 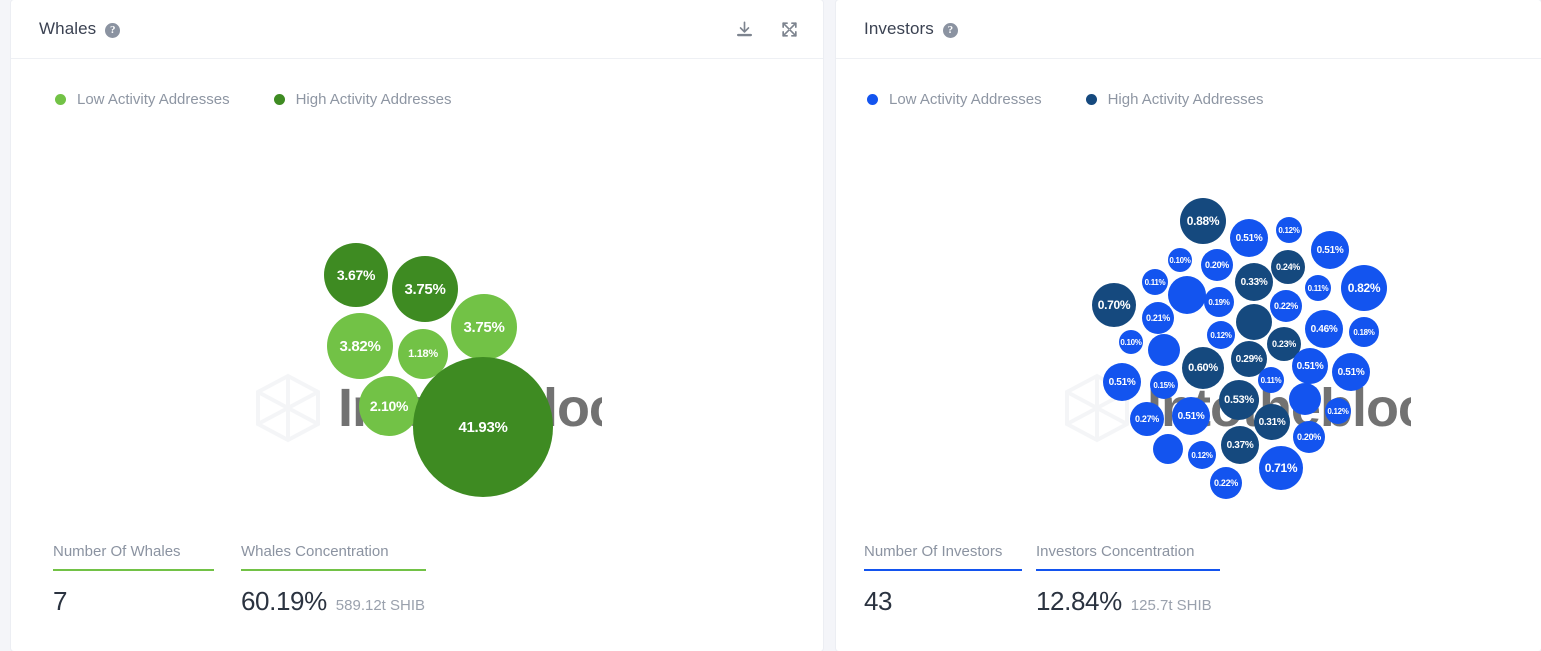 What do you see at coordinates (1128, 594) in the screenshot?
I see `stat-value-row: 12.84% 125.7t SHIB` at bounding box center [1128, 594].